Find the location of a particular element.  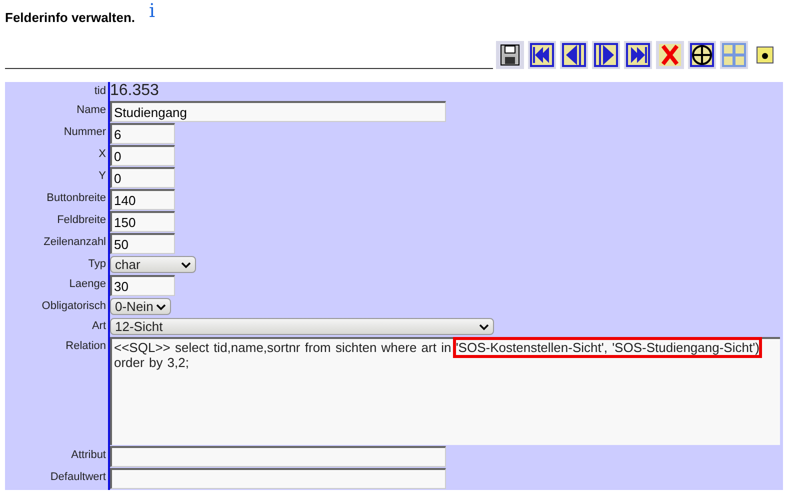

dropdown: 0-Nein is located at coordinates (140, 306).